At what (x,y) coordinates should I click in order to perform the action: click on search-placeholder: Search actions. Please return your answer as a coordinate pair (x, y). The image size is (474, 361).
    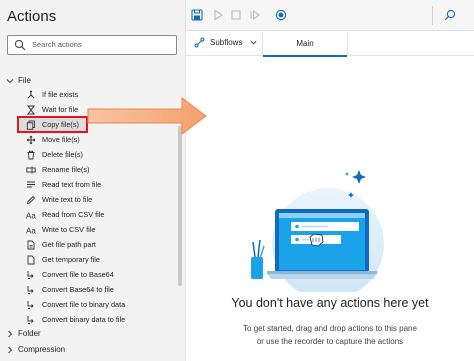
    Looking at the image, I should click on (57, 44).